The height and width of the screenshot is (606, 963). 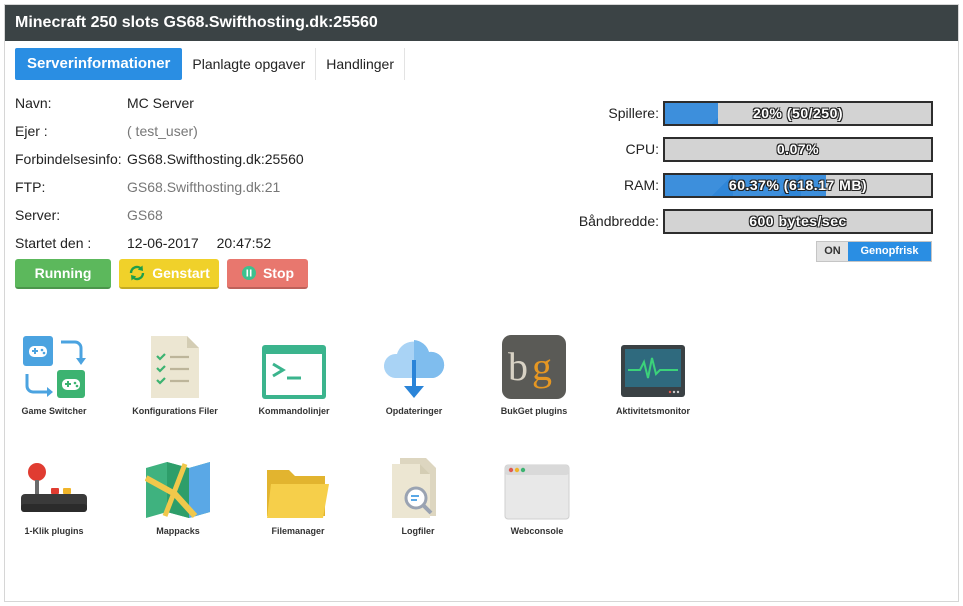 I want to click on players-bar-text: 20% (50/250), so click(x=798, y=112).